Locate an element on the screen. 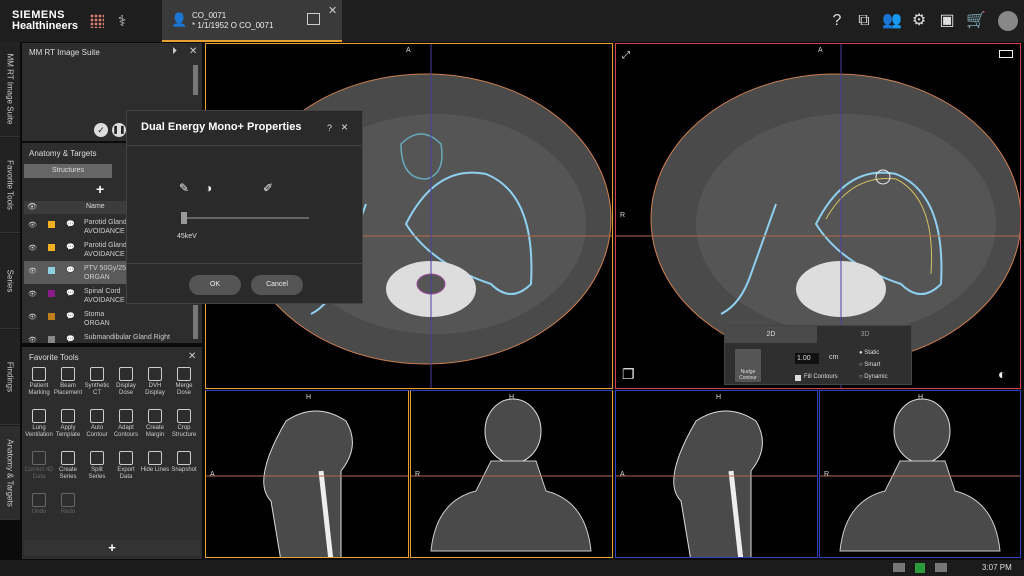 The height and width of the screenshot is (576, 1024). vtab-anatomy-targets: Anatomy & Targets is located at coordinates (10, 473).